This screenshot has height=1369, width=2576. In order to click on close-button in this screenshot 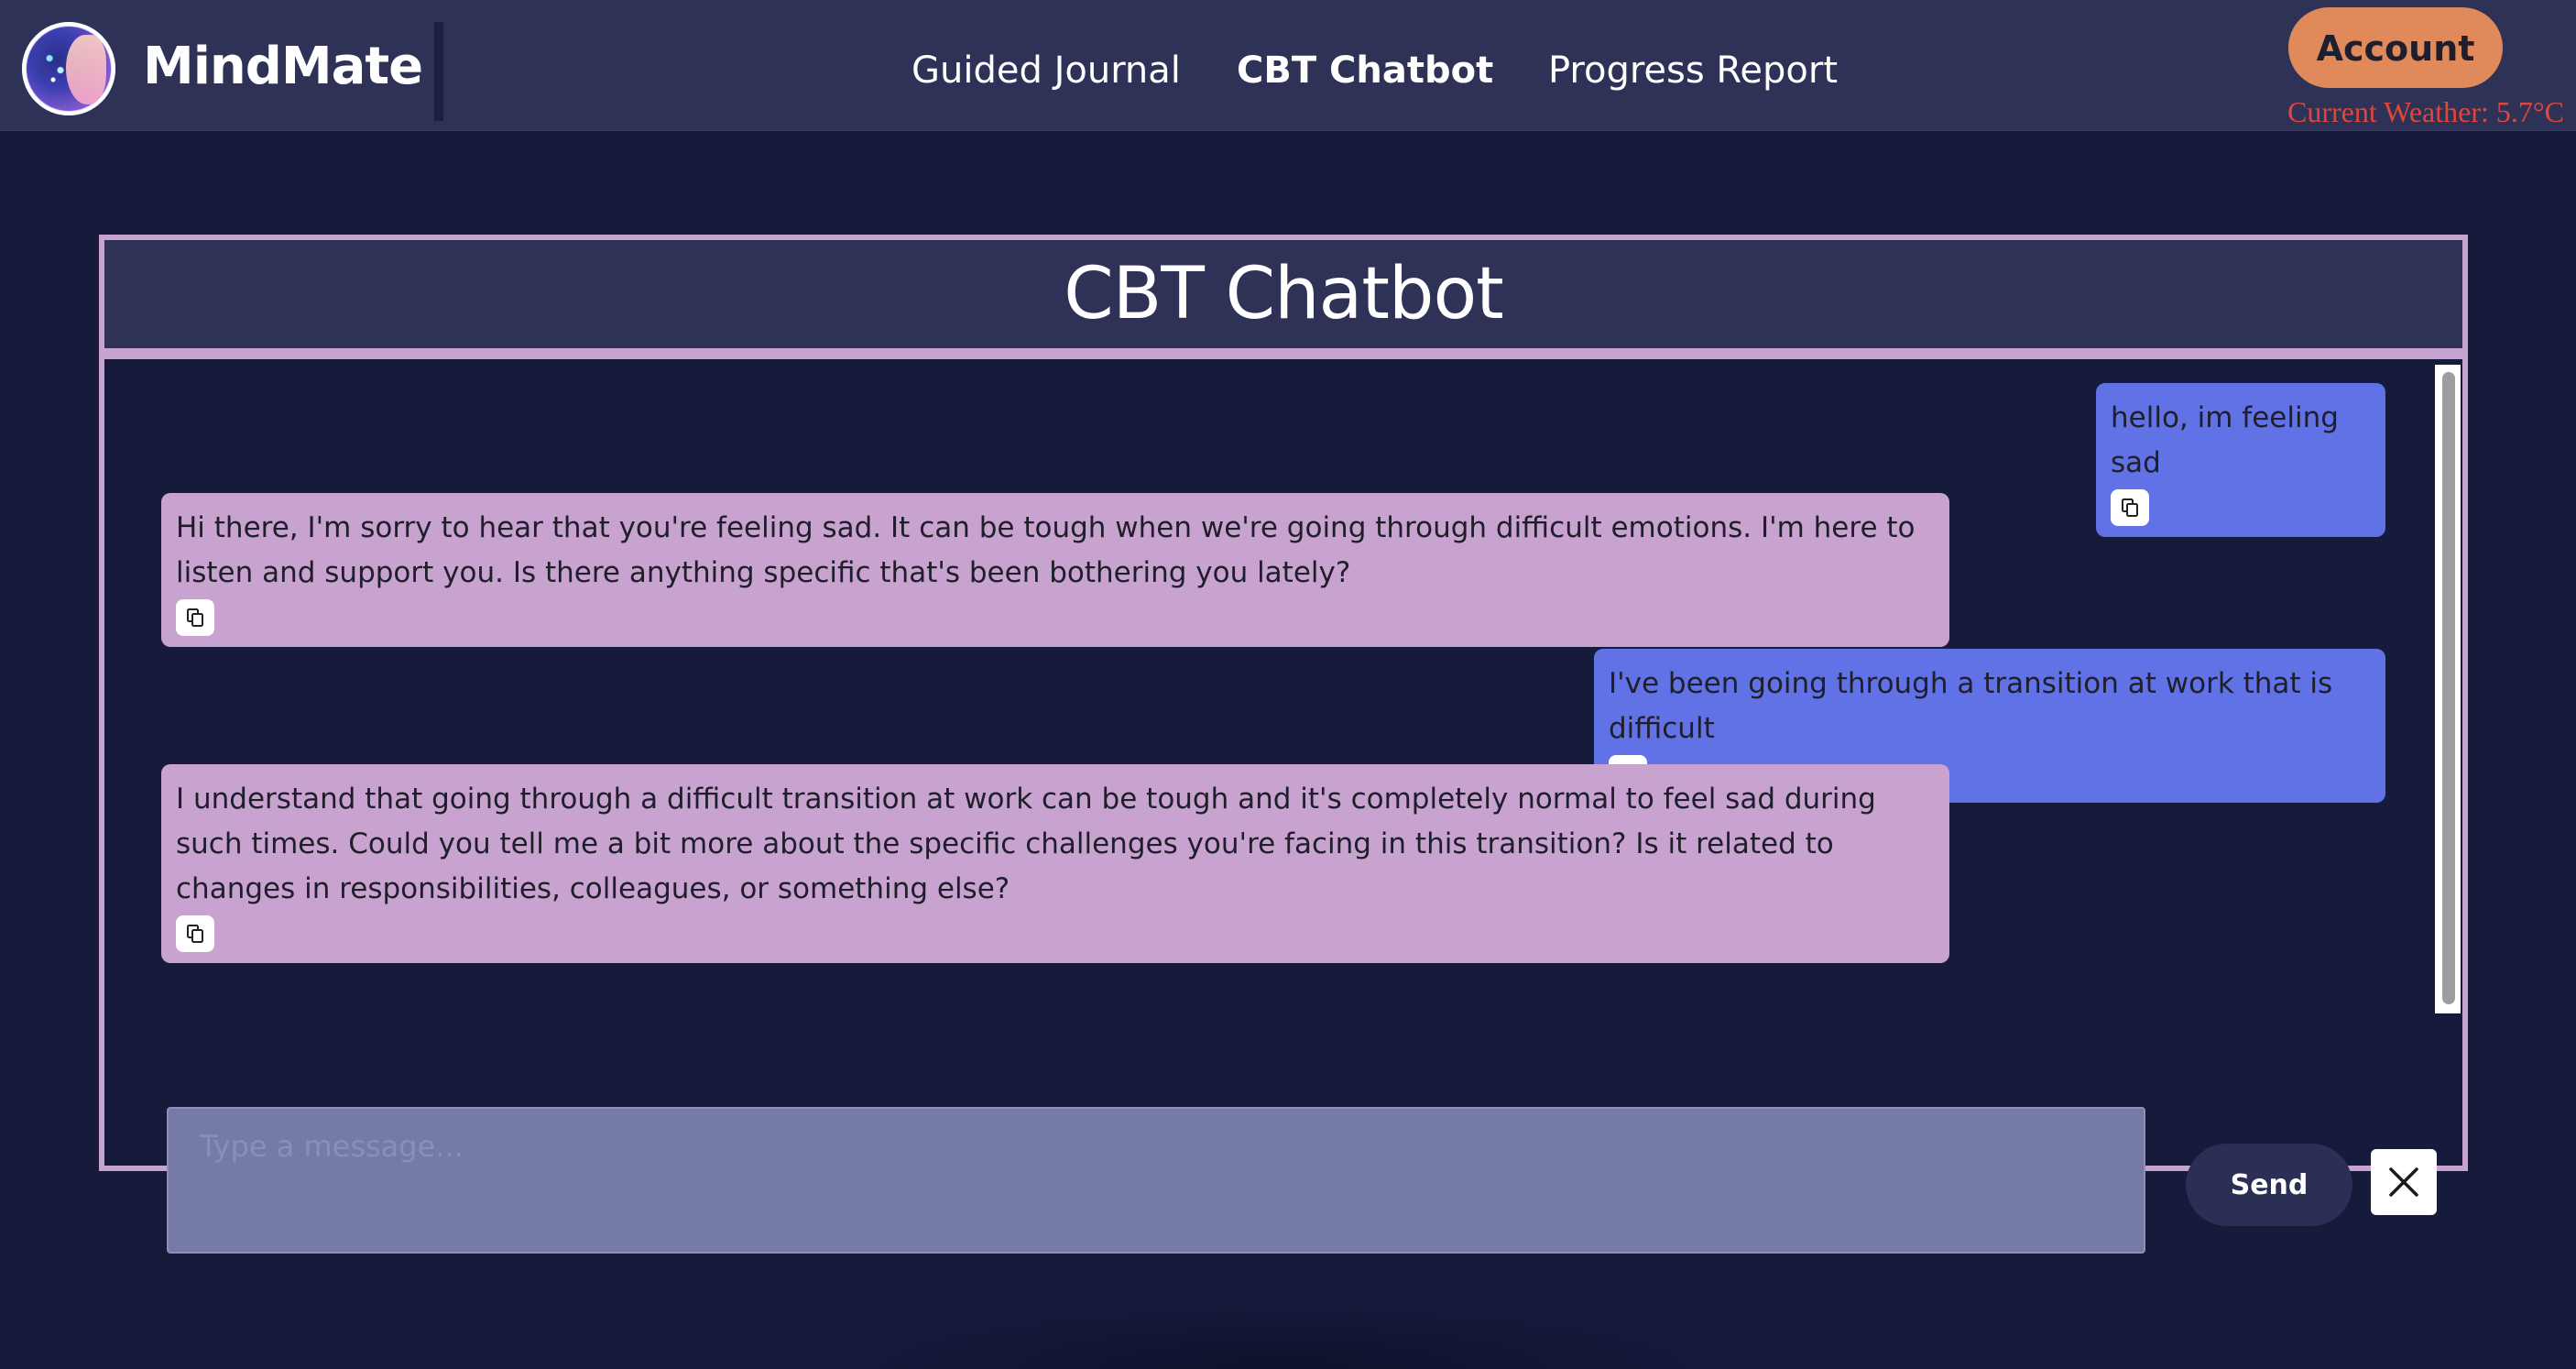, I will do `click(2404, 1182)`.